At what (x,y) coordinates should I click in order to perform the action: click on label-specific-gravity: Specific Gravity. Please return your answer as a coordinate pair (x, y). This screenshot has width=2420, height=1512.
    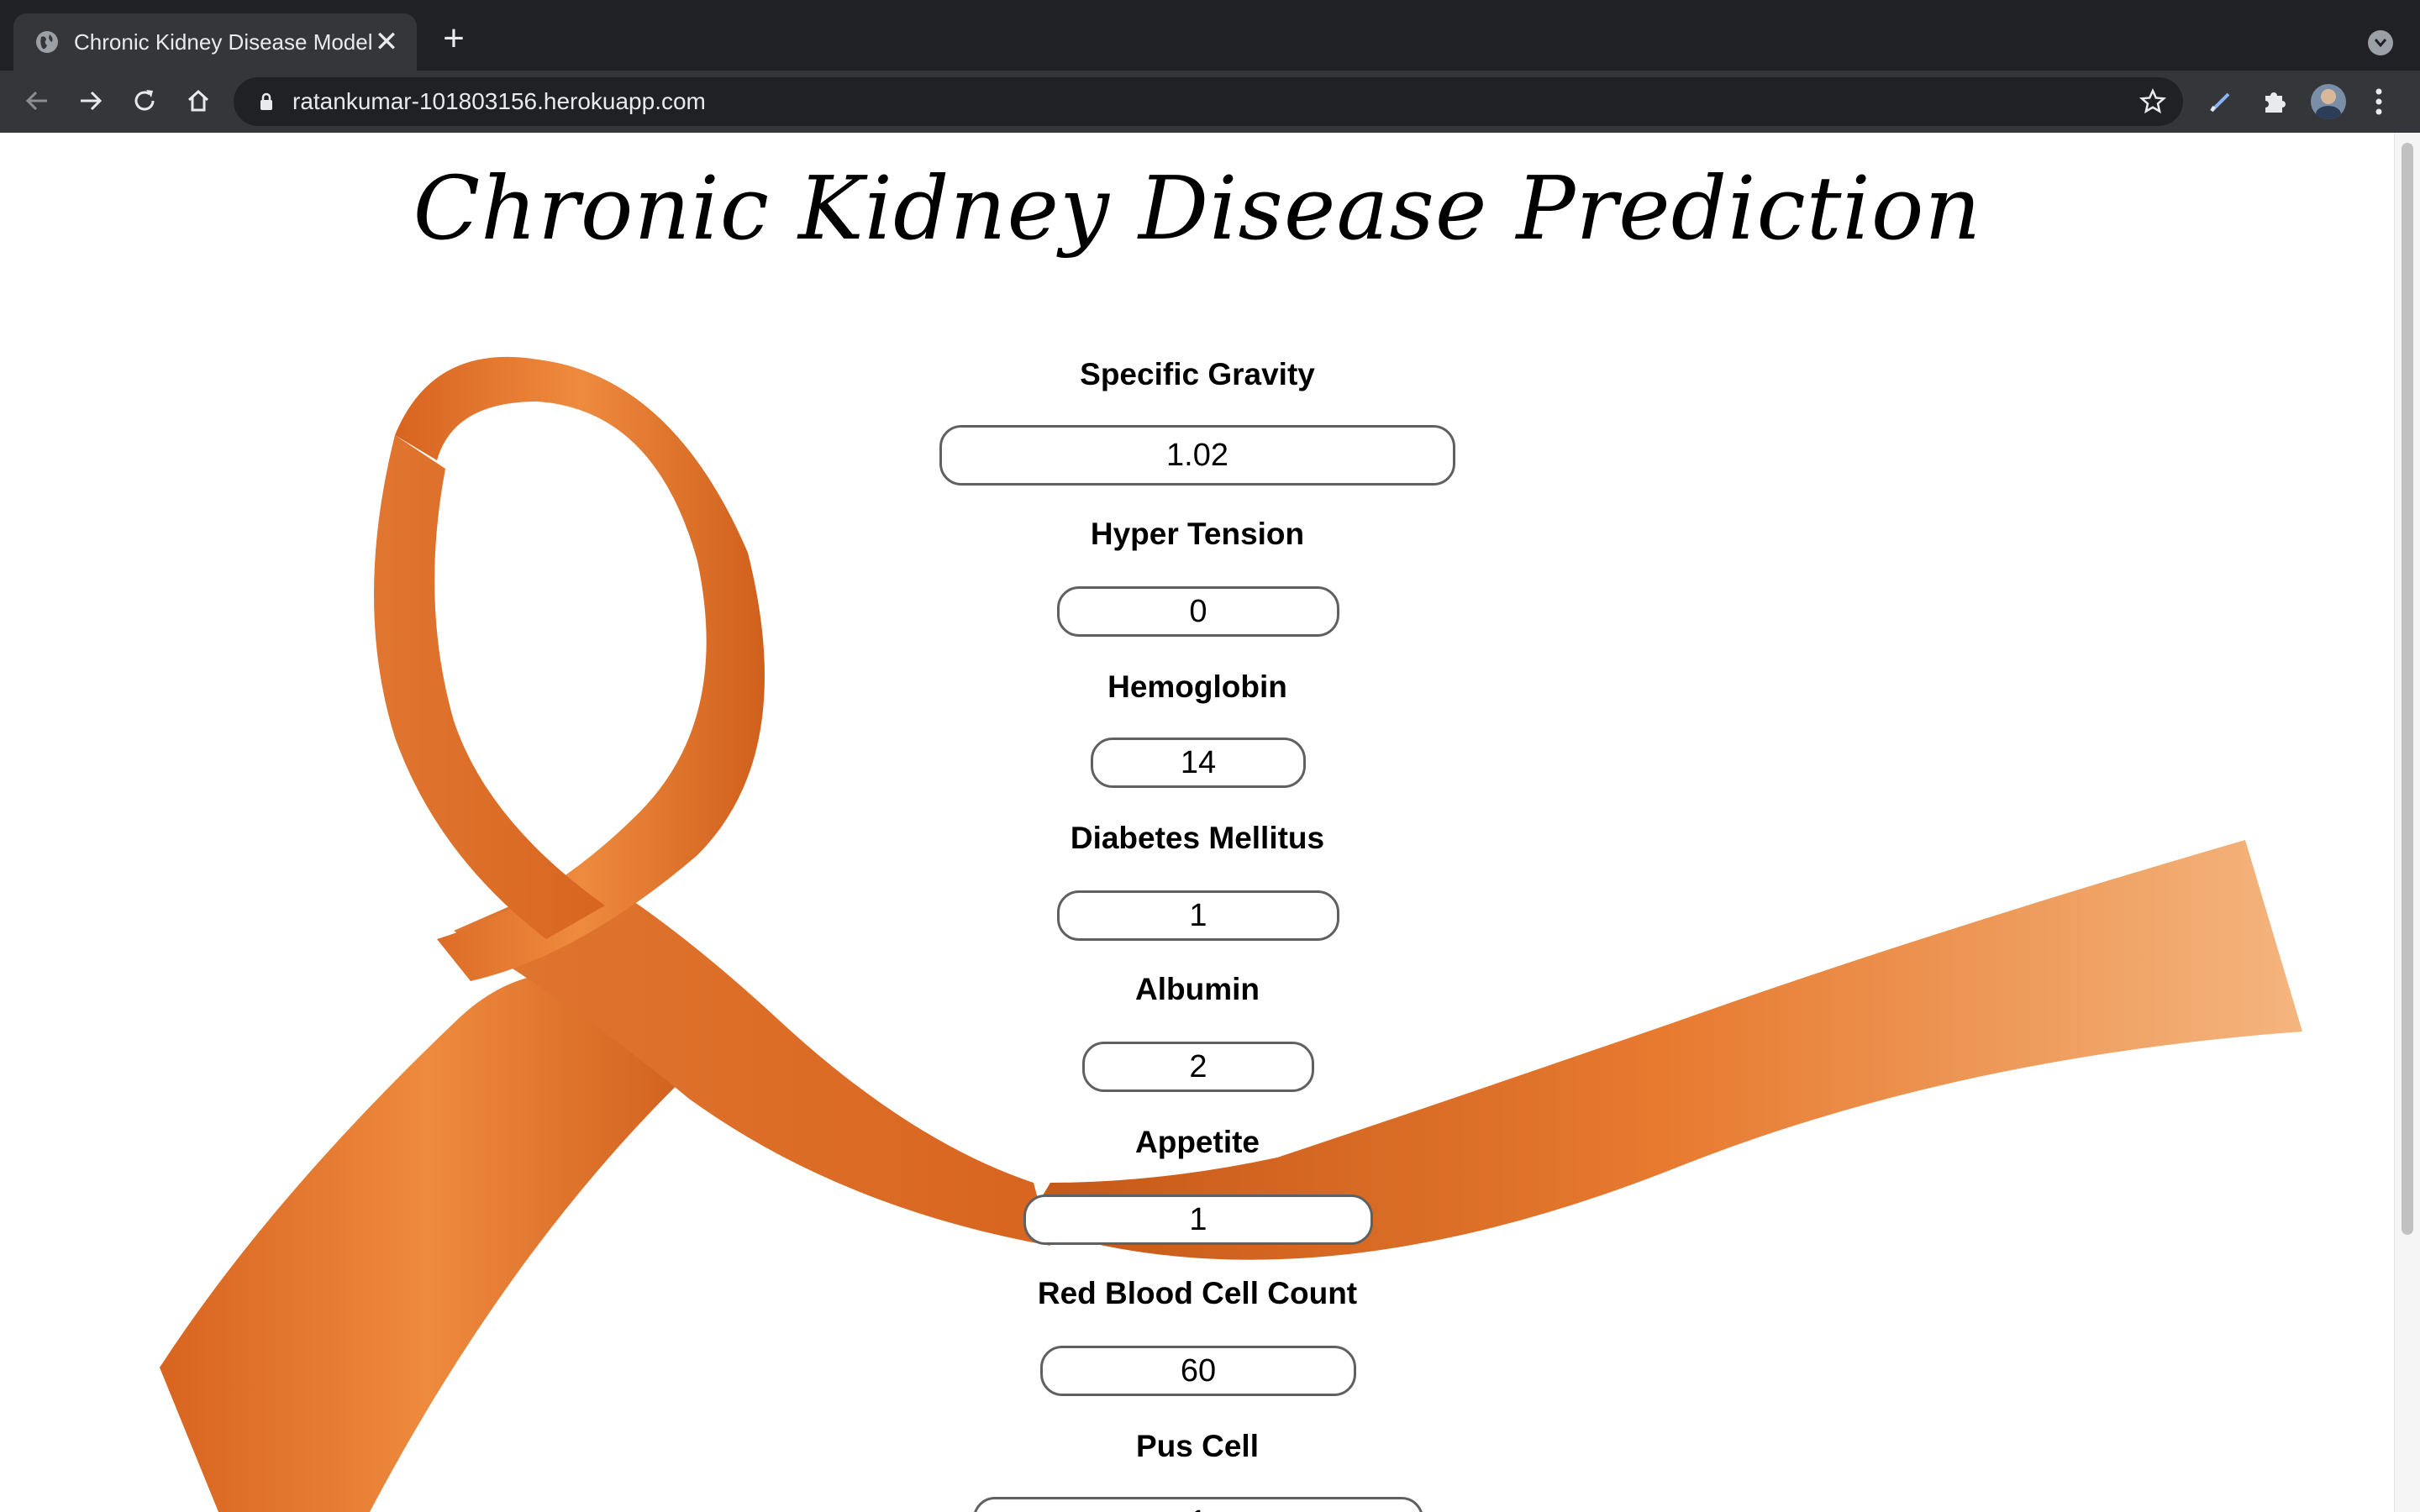
    Looking at the image, I should click on (1197, 374).